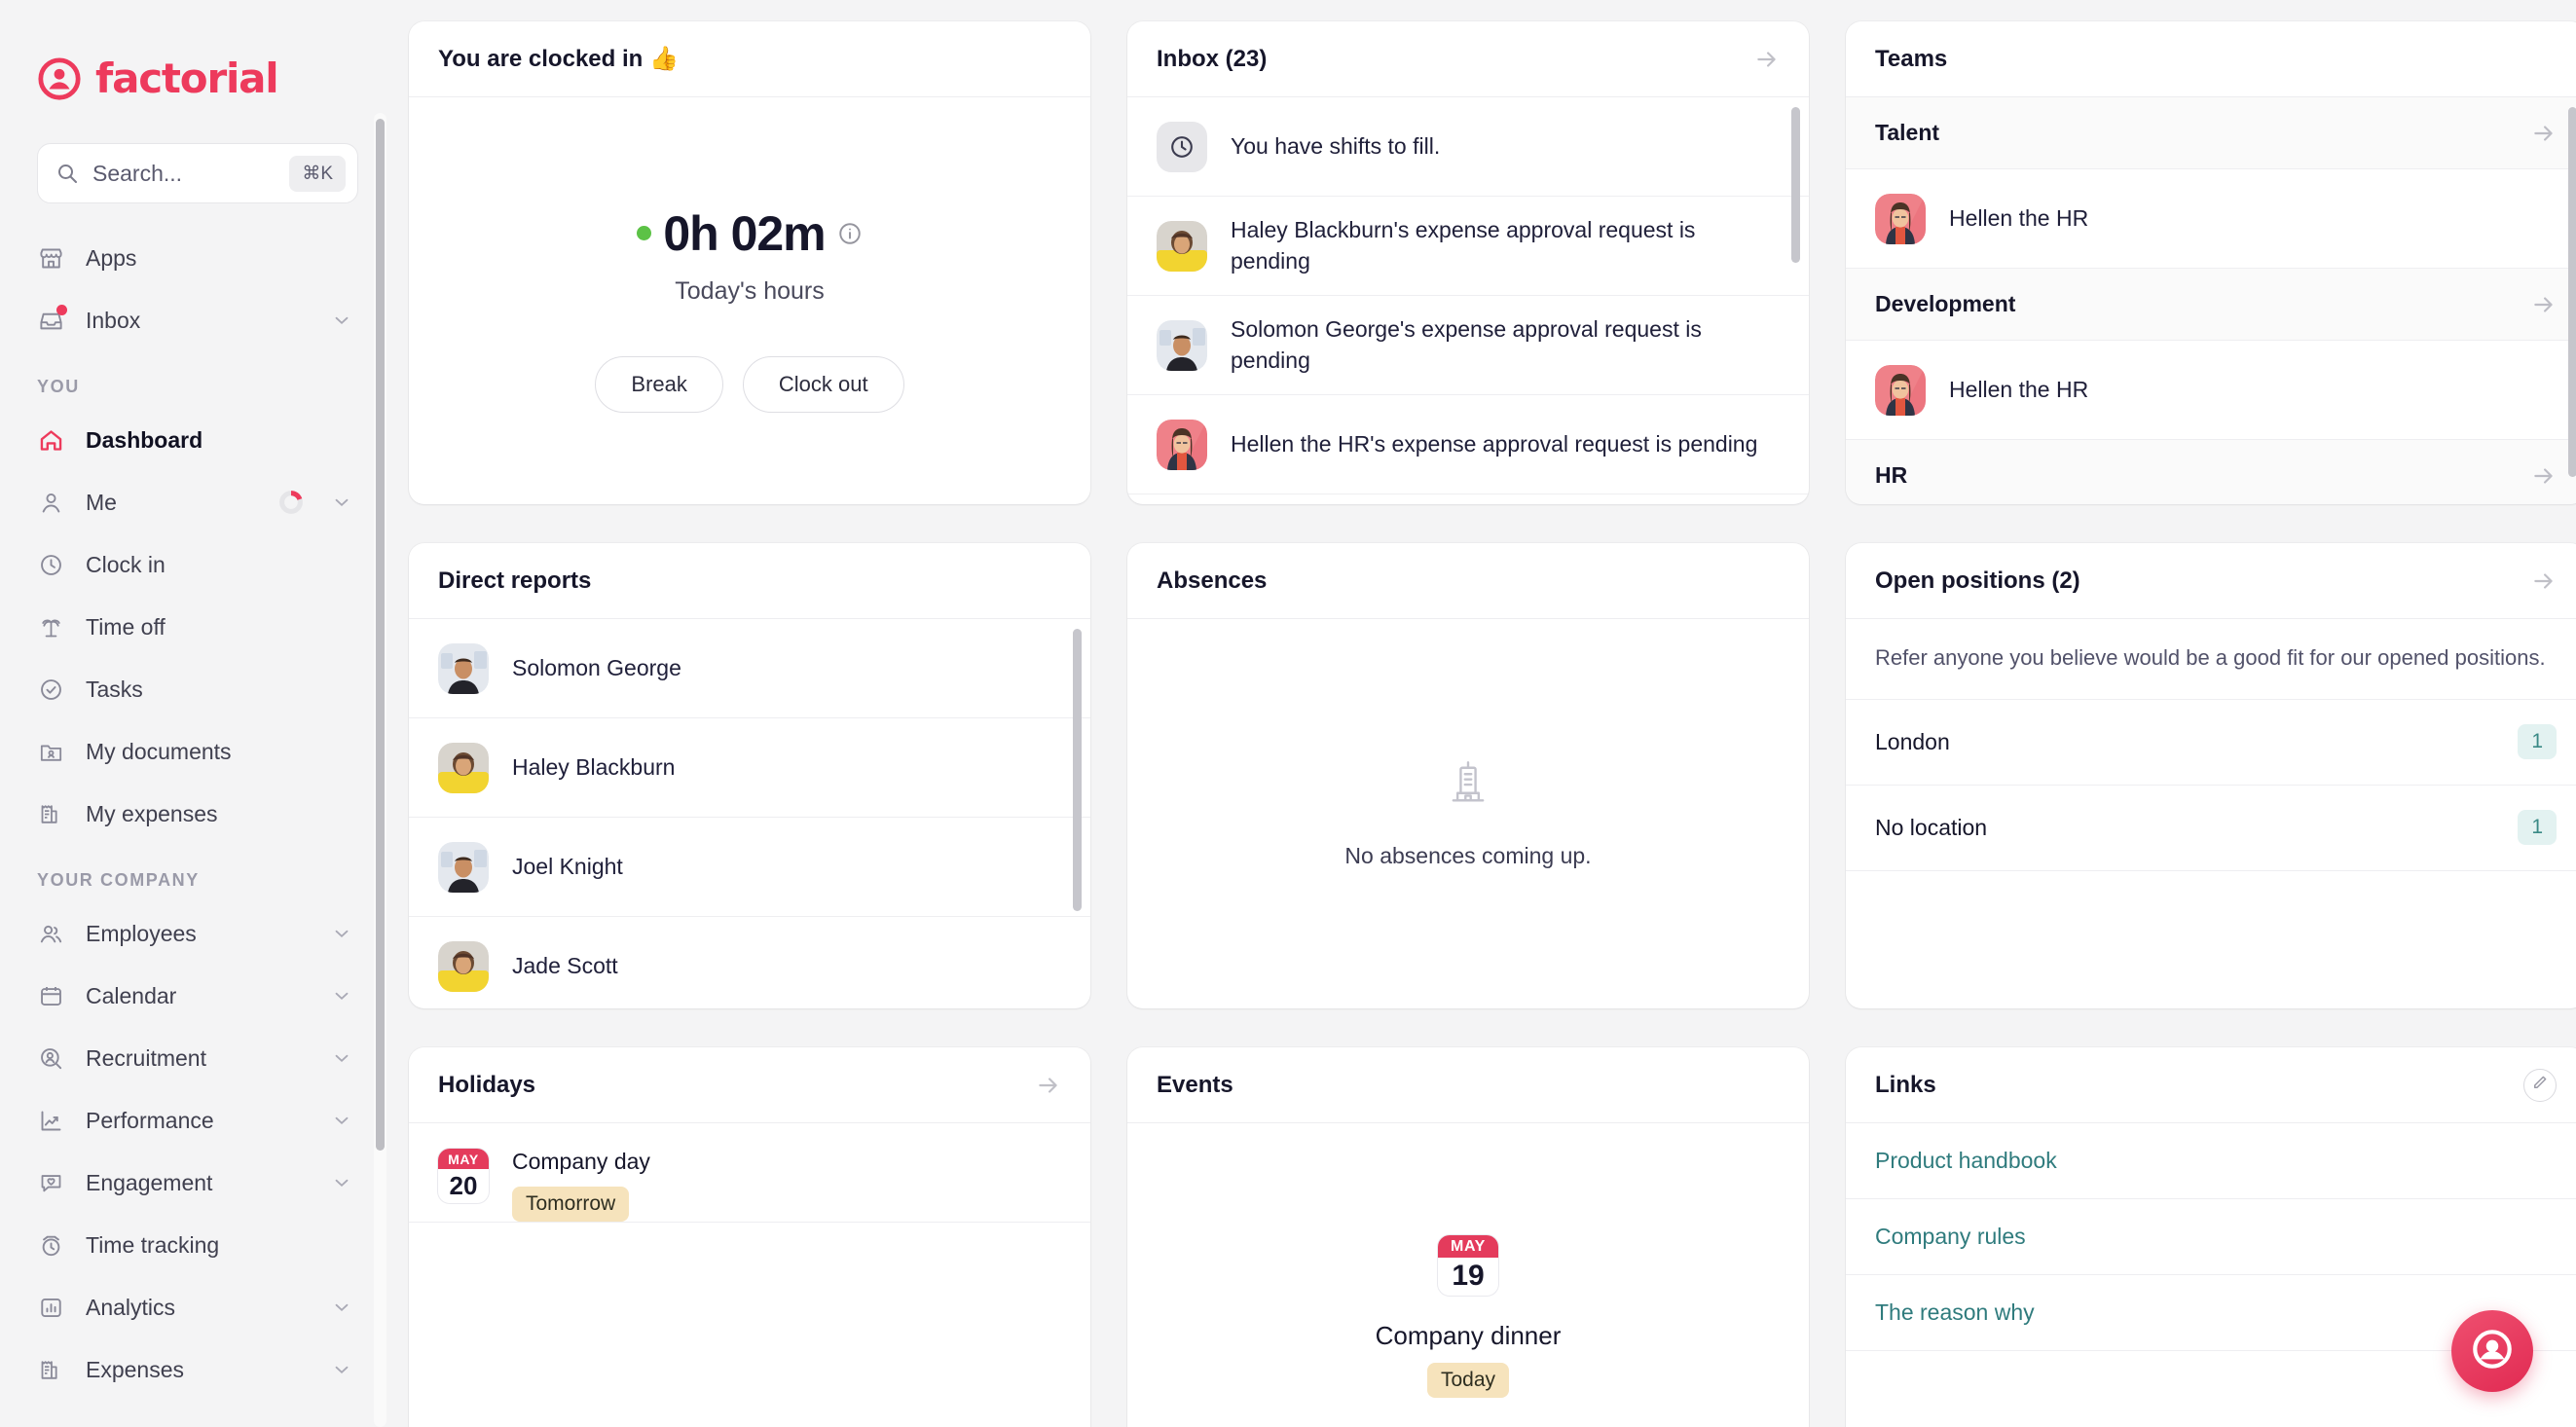  What do you see at coordinates (131, 1307) in the screenshot?
I see `sidebar-item-label: Analytics` at bounding box center [131, 1307].